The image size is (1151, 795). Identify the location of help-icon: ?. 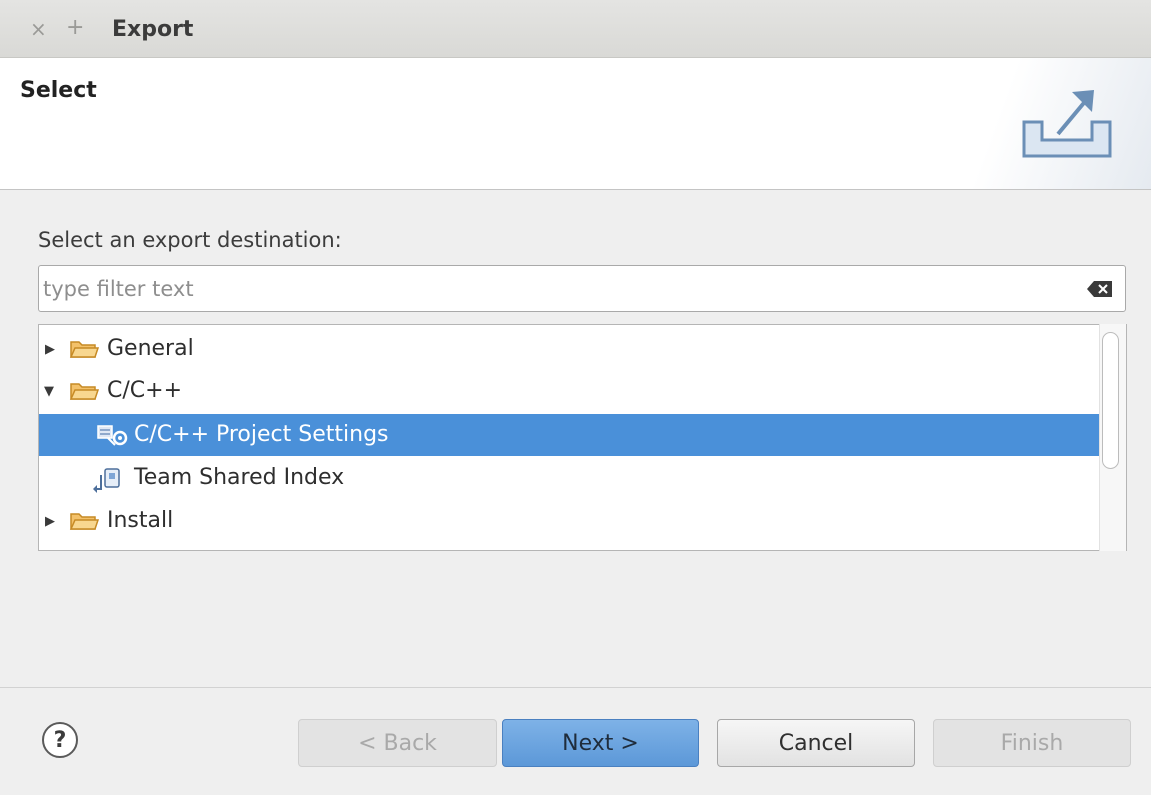
(60, 740).